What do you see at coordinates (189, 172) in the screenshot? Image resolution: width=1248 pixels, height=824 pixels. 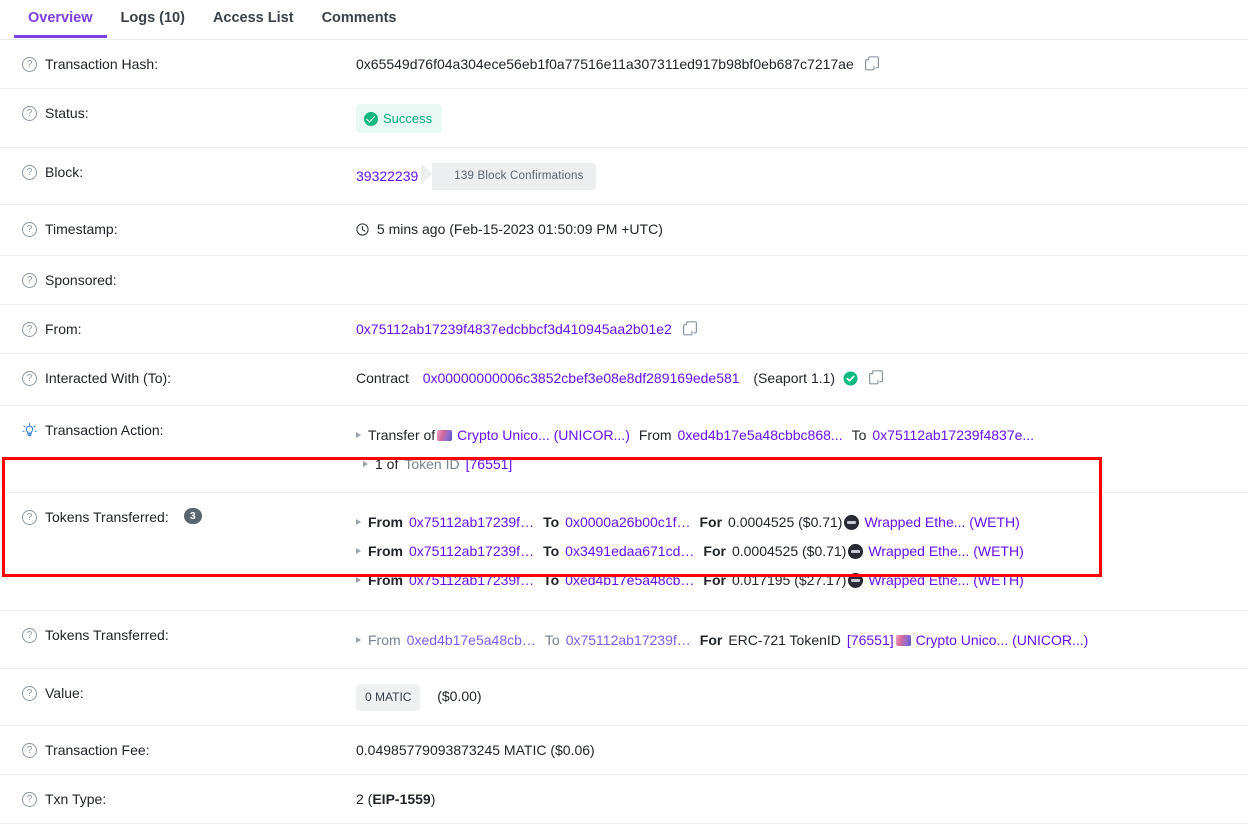 I see `label-block: ? Block:` at bounding box center [189, 172].